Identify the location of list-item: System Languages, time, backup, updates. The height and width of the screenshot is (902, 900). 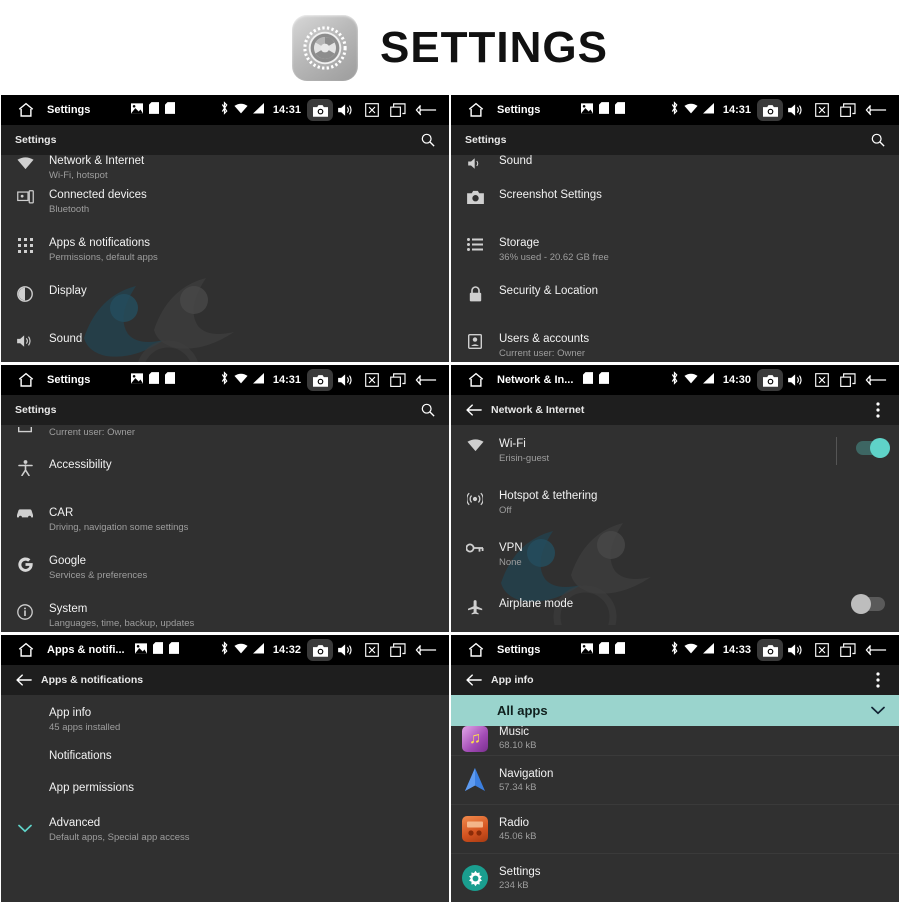
(225, 612).